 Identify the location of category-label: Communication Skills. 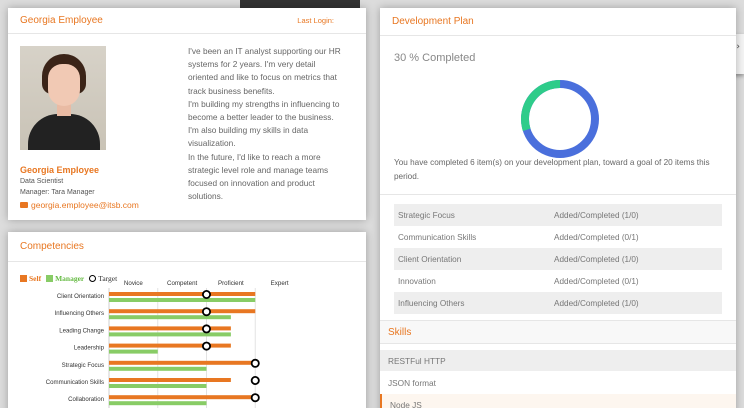
(75, 382).